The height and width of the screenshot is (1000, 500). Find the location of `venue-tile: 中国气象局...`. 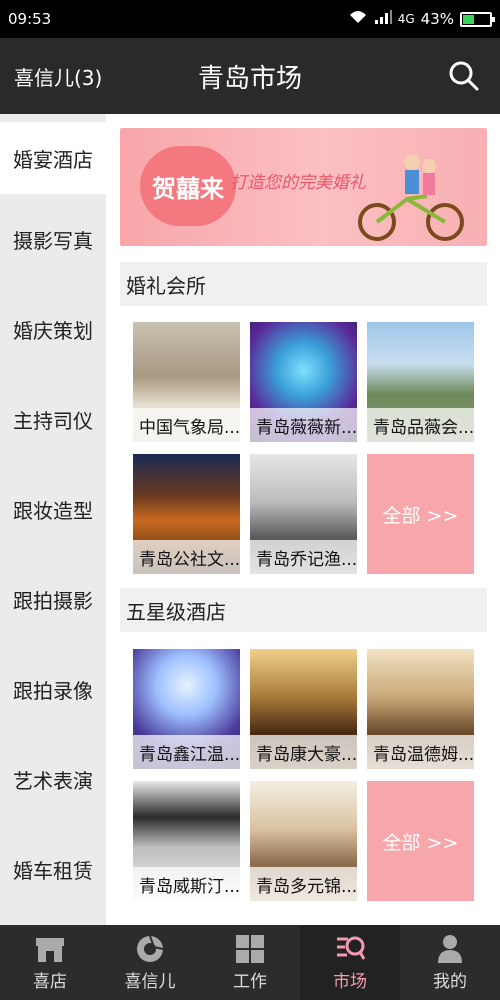

venue-tile: 中国气象局... is located at coordinates (186, 382).